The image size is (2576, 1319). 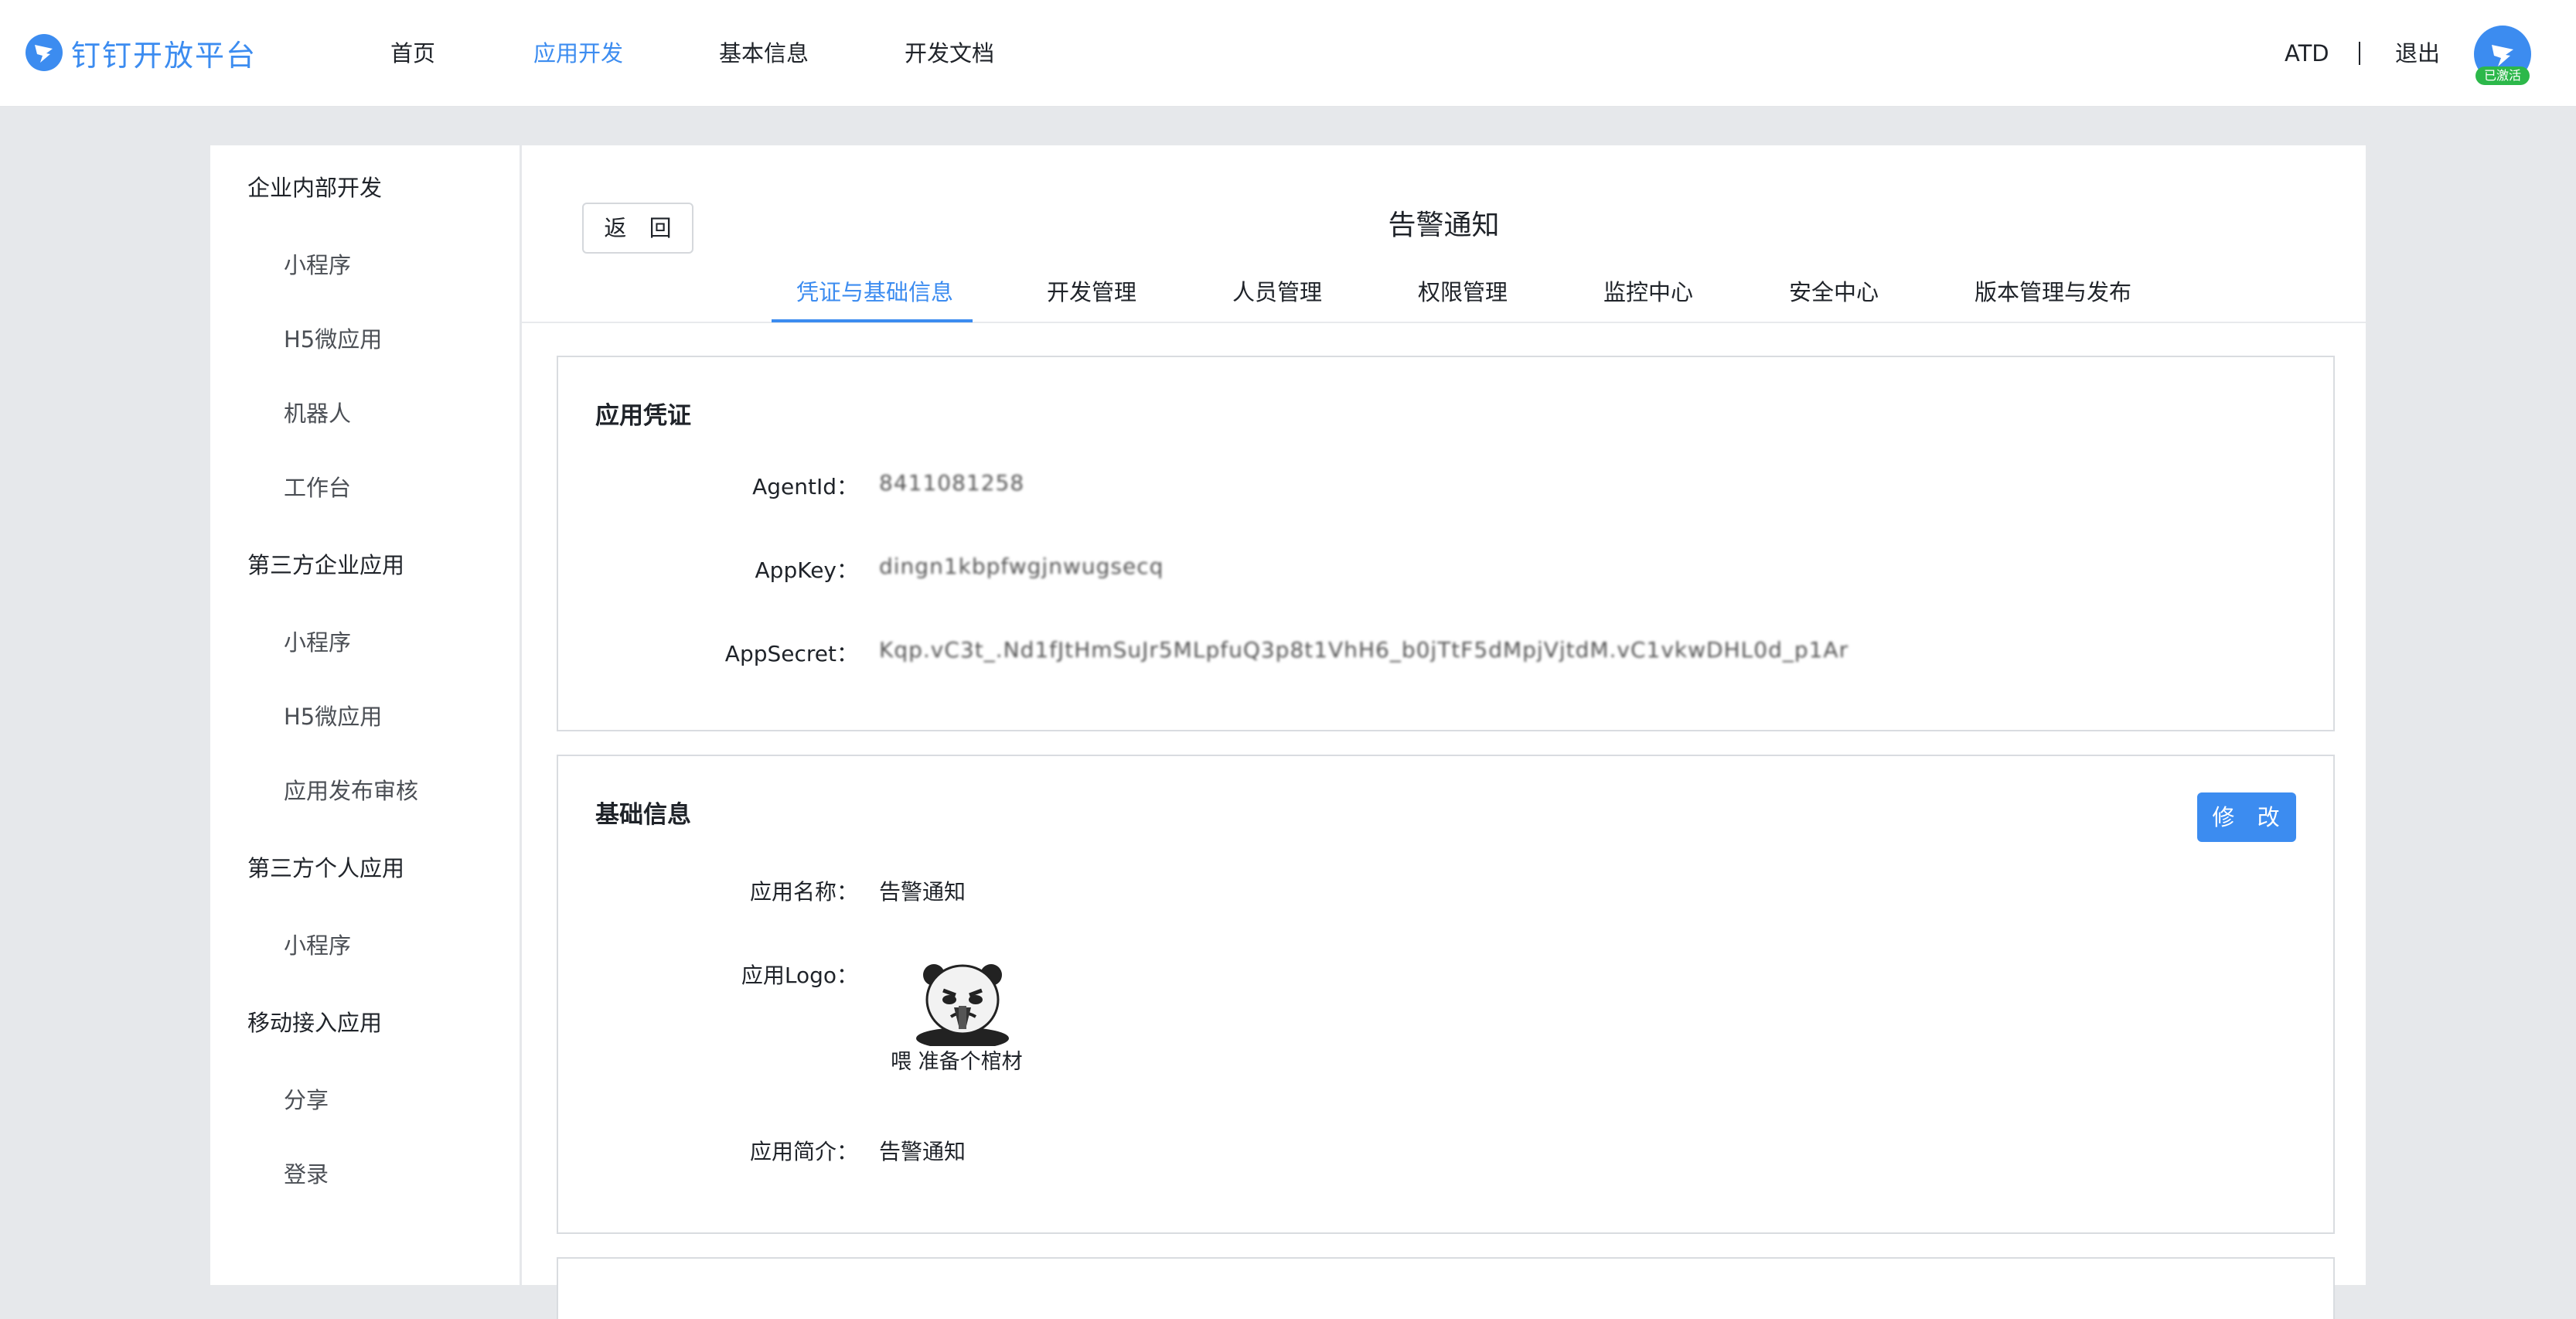 What do you see at coordinates (317, 263) in the screenshot?
I see `sidebar-item-internal-miniapp: 小程序` at bounding box center [317, 263].